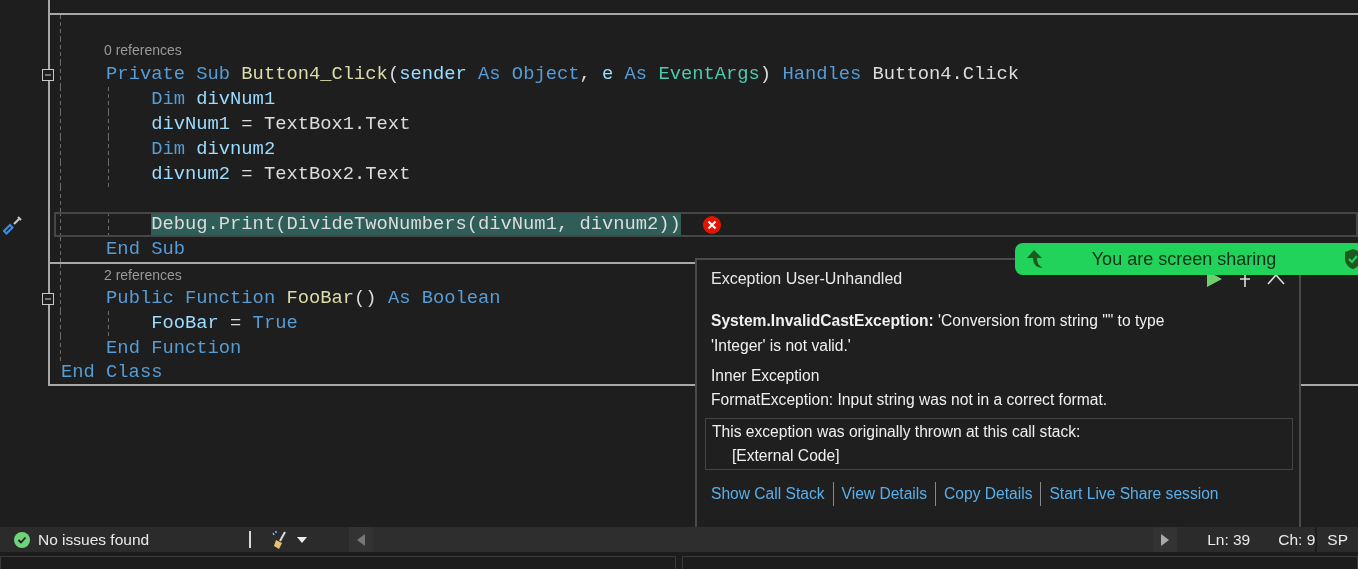 This screenshot has width=1358, height=569. Describe the element at coordinates (1276, 279) in the screenshot. I see `chevron-up-icon` at that location.